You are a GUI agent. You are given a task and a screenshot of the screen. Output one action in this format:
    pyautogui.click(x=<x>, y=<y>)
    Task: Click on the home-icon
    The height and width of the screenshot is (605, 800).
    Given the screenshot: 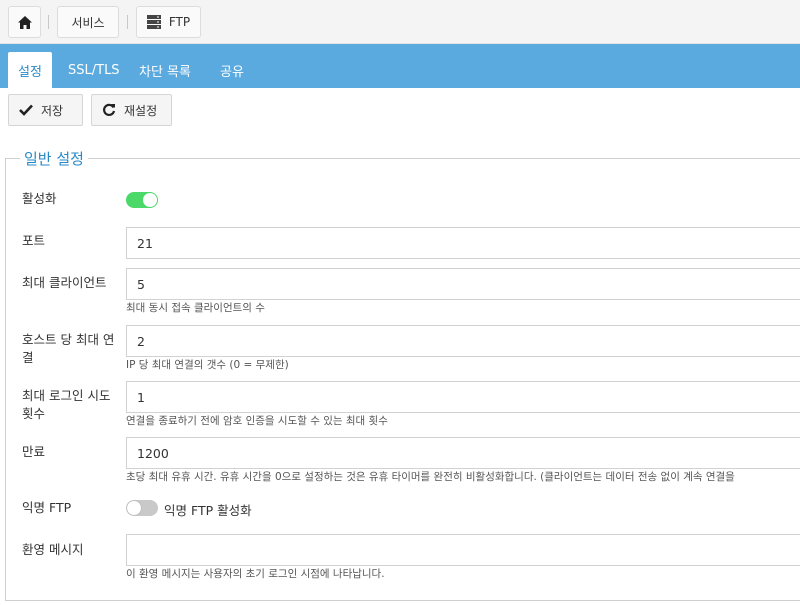 What is the action you would take?
    pyautogui.click(x=24, y=22)
    